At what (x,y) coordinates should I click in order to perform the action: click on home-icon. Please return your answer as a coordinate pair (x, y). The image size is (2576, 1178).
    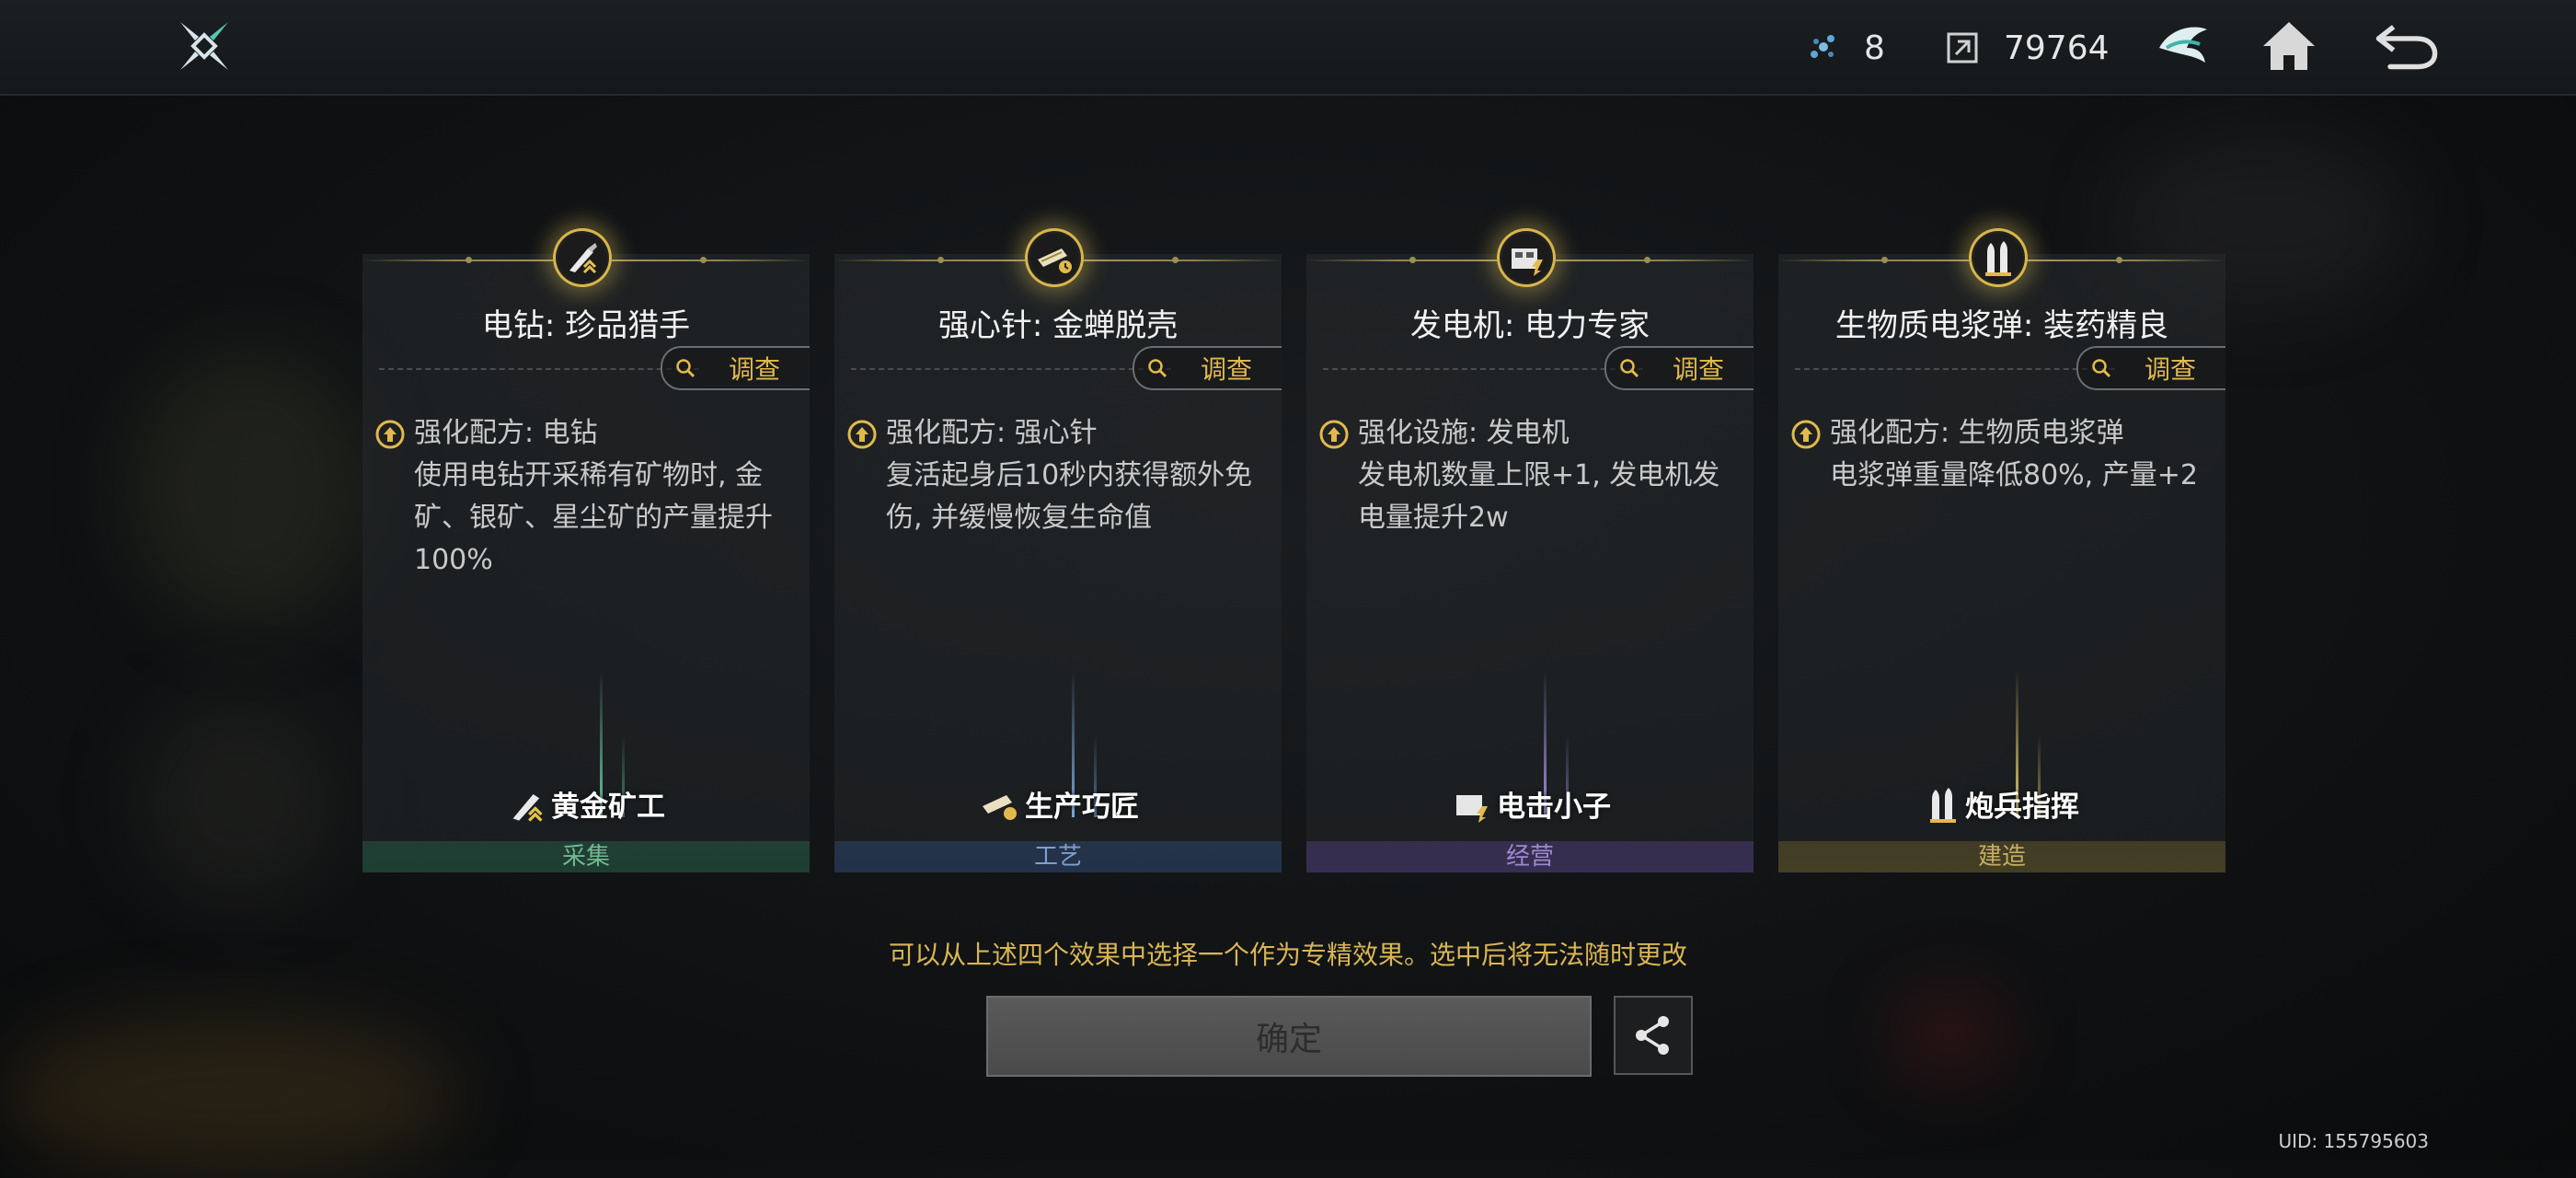
    Looking at the image, I should click on (2289, 46).